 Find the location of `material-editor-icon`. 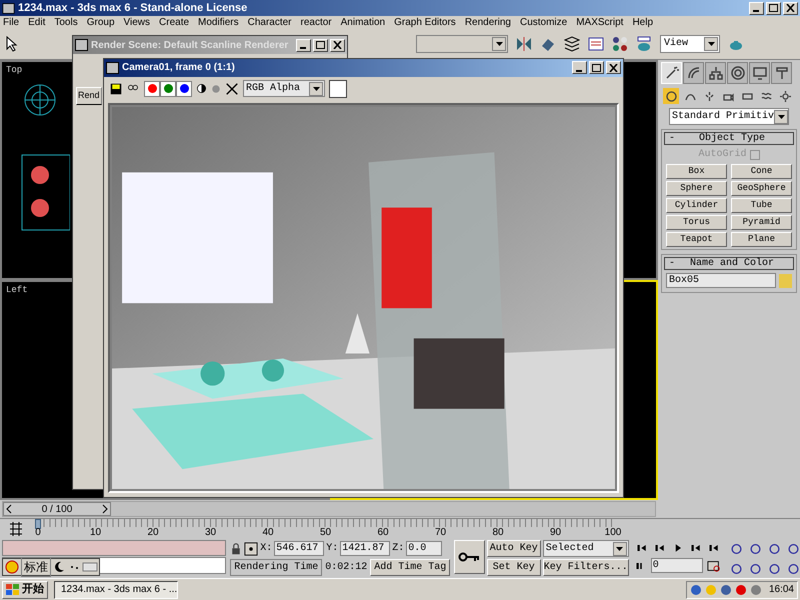

material-editor-icon is located at coordinates (620, 44).